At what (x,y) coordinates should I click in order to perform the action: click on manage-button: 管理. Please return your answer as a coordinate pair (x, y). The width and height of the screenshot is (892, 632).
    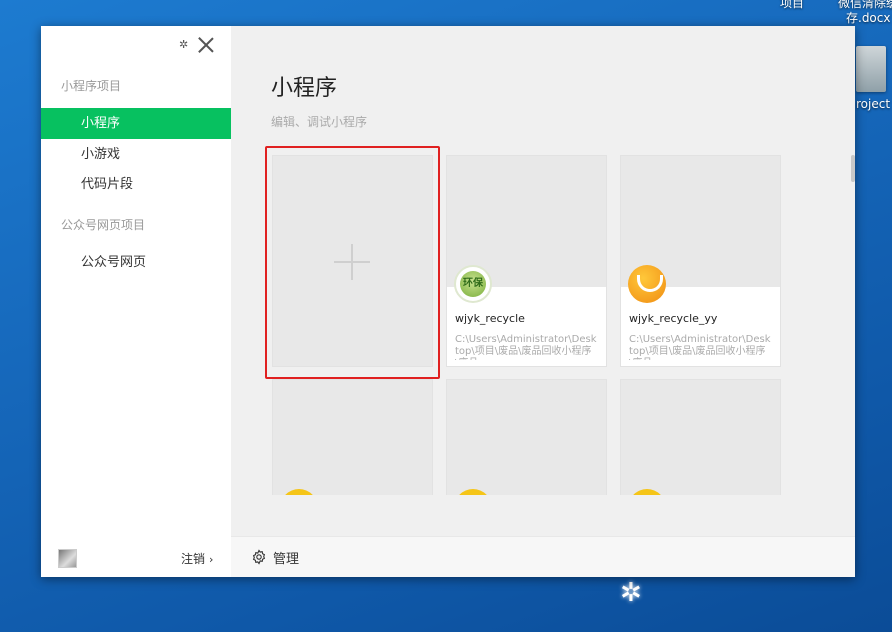
    Looking at the image, I should click on (275, 557).